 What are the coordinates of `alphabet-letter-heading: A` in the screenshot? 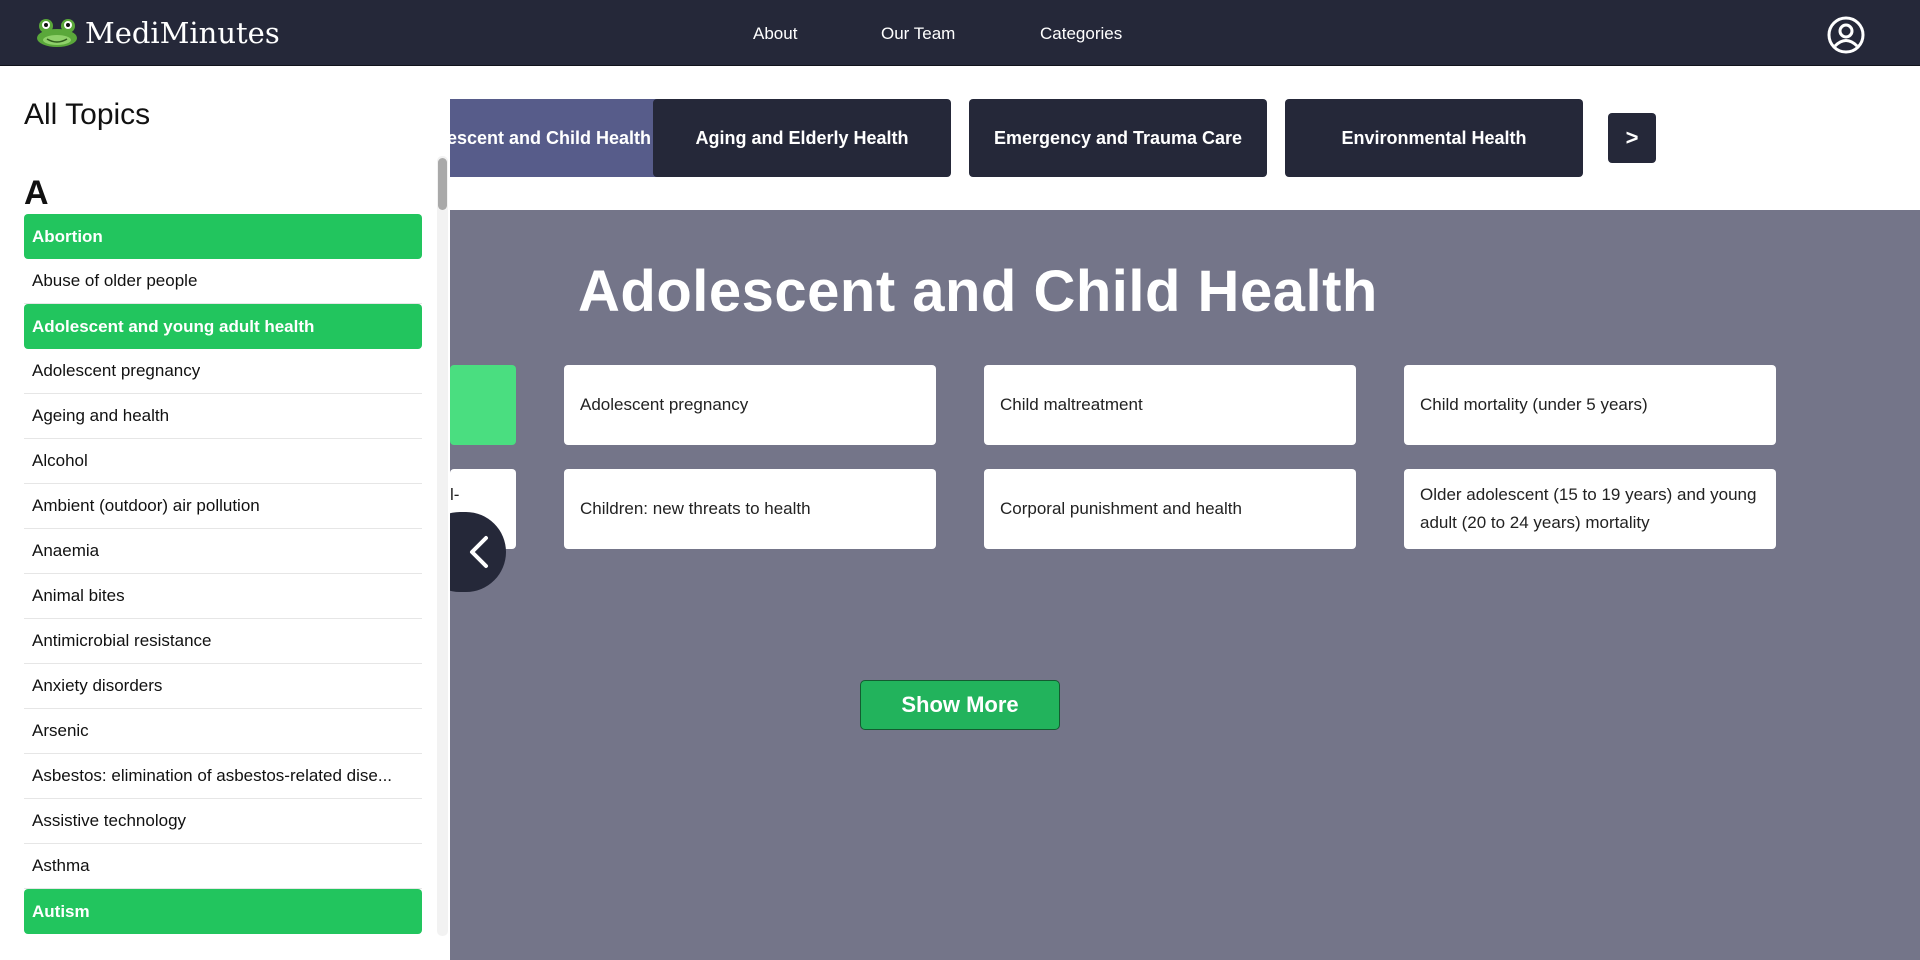 It's located at (36, 193).